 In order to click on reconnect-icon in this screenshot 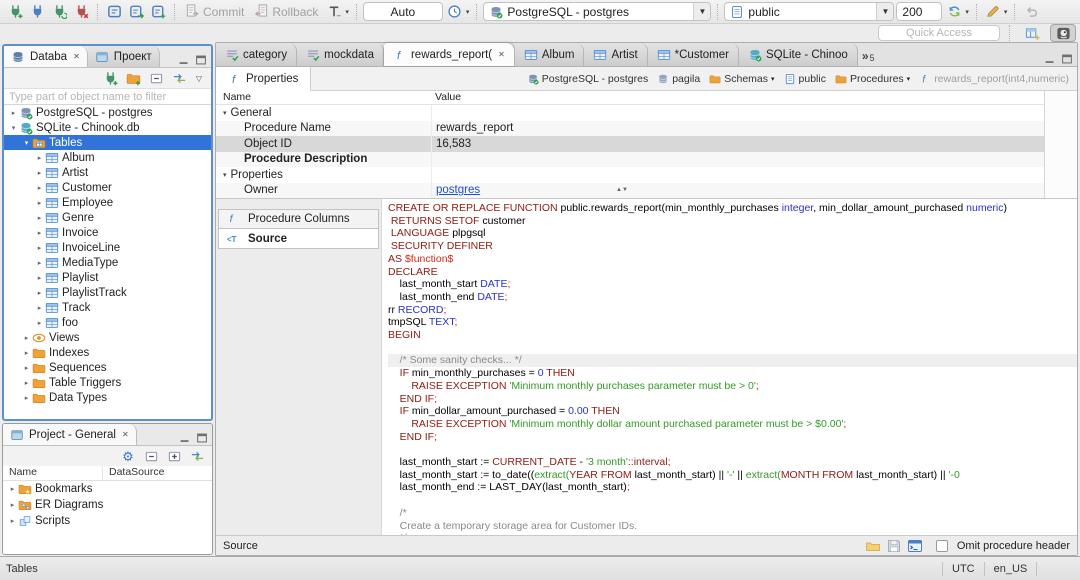, I will do `click(59, 12)`.